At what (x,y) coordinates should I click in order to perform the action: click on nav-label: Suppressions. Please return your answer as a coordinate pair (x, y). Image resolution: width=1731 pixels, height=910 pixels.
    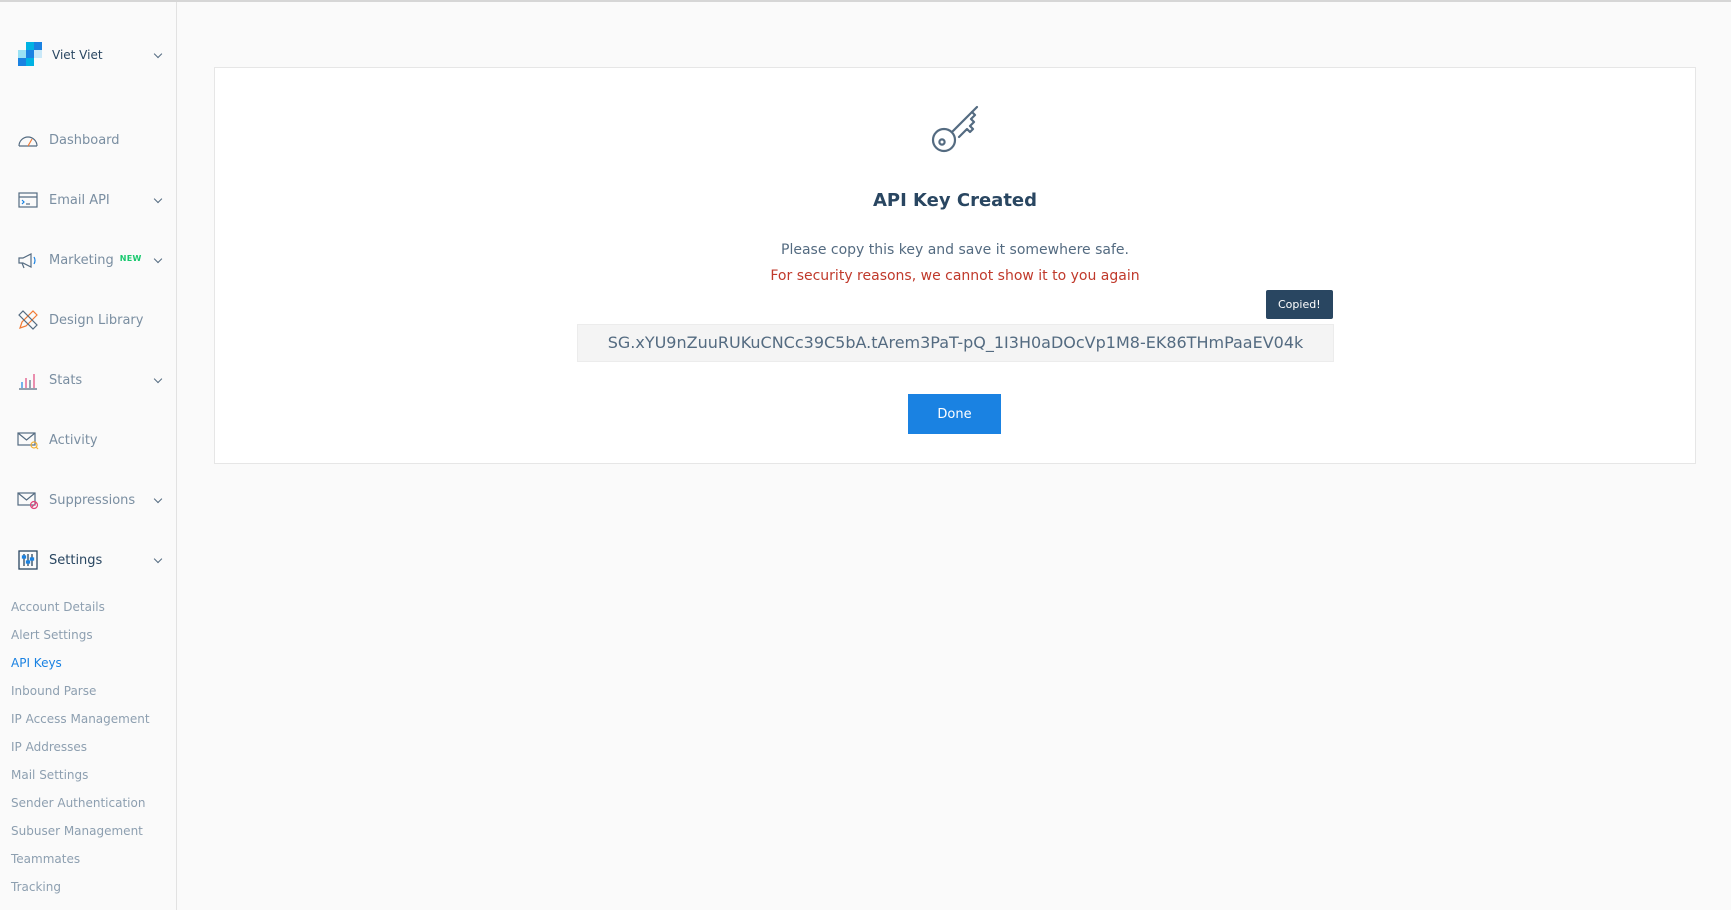
    Looking at the image, I should click on (92, 500).